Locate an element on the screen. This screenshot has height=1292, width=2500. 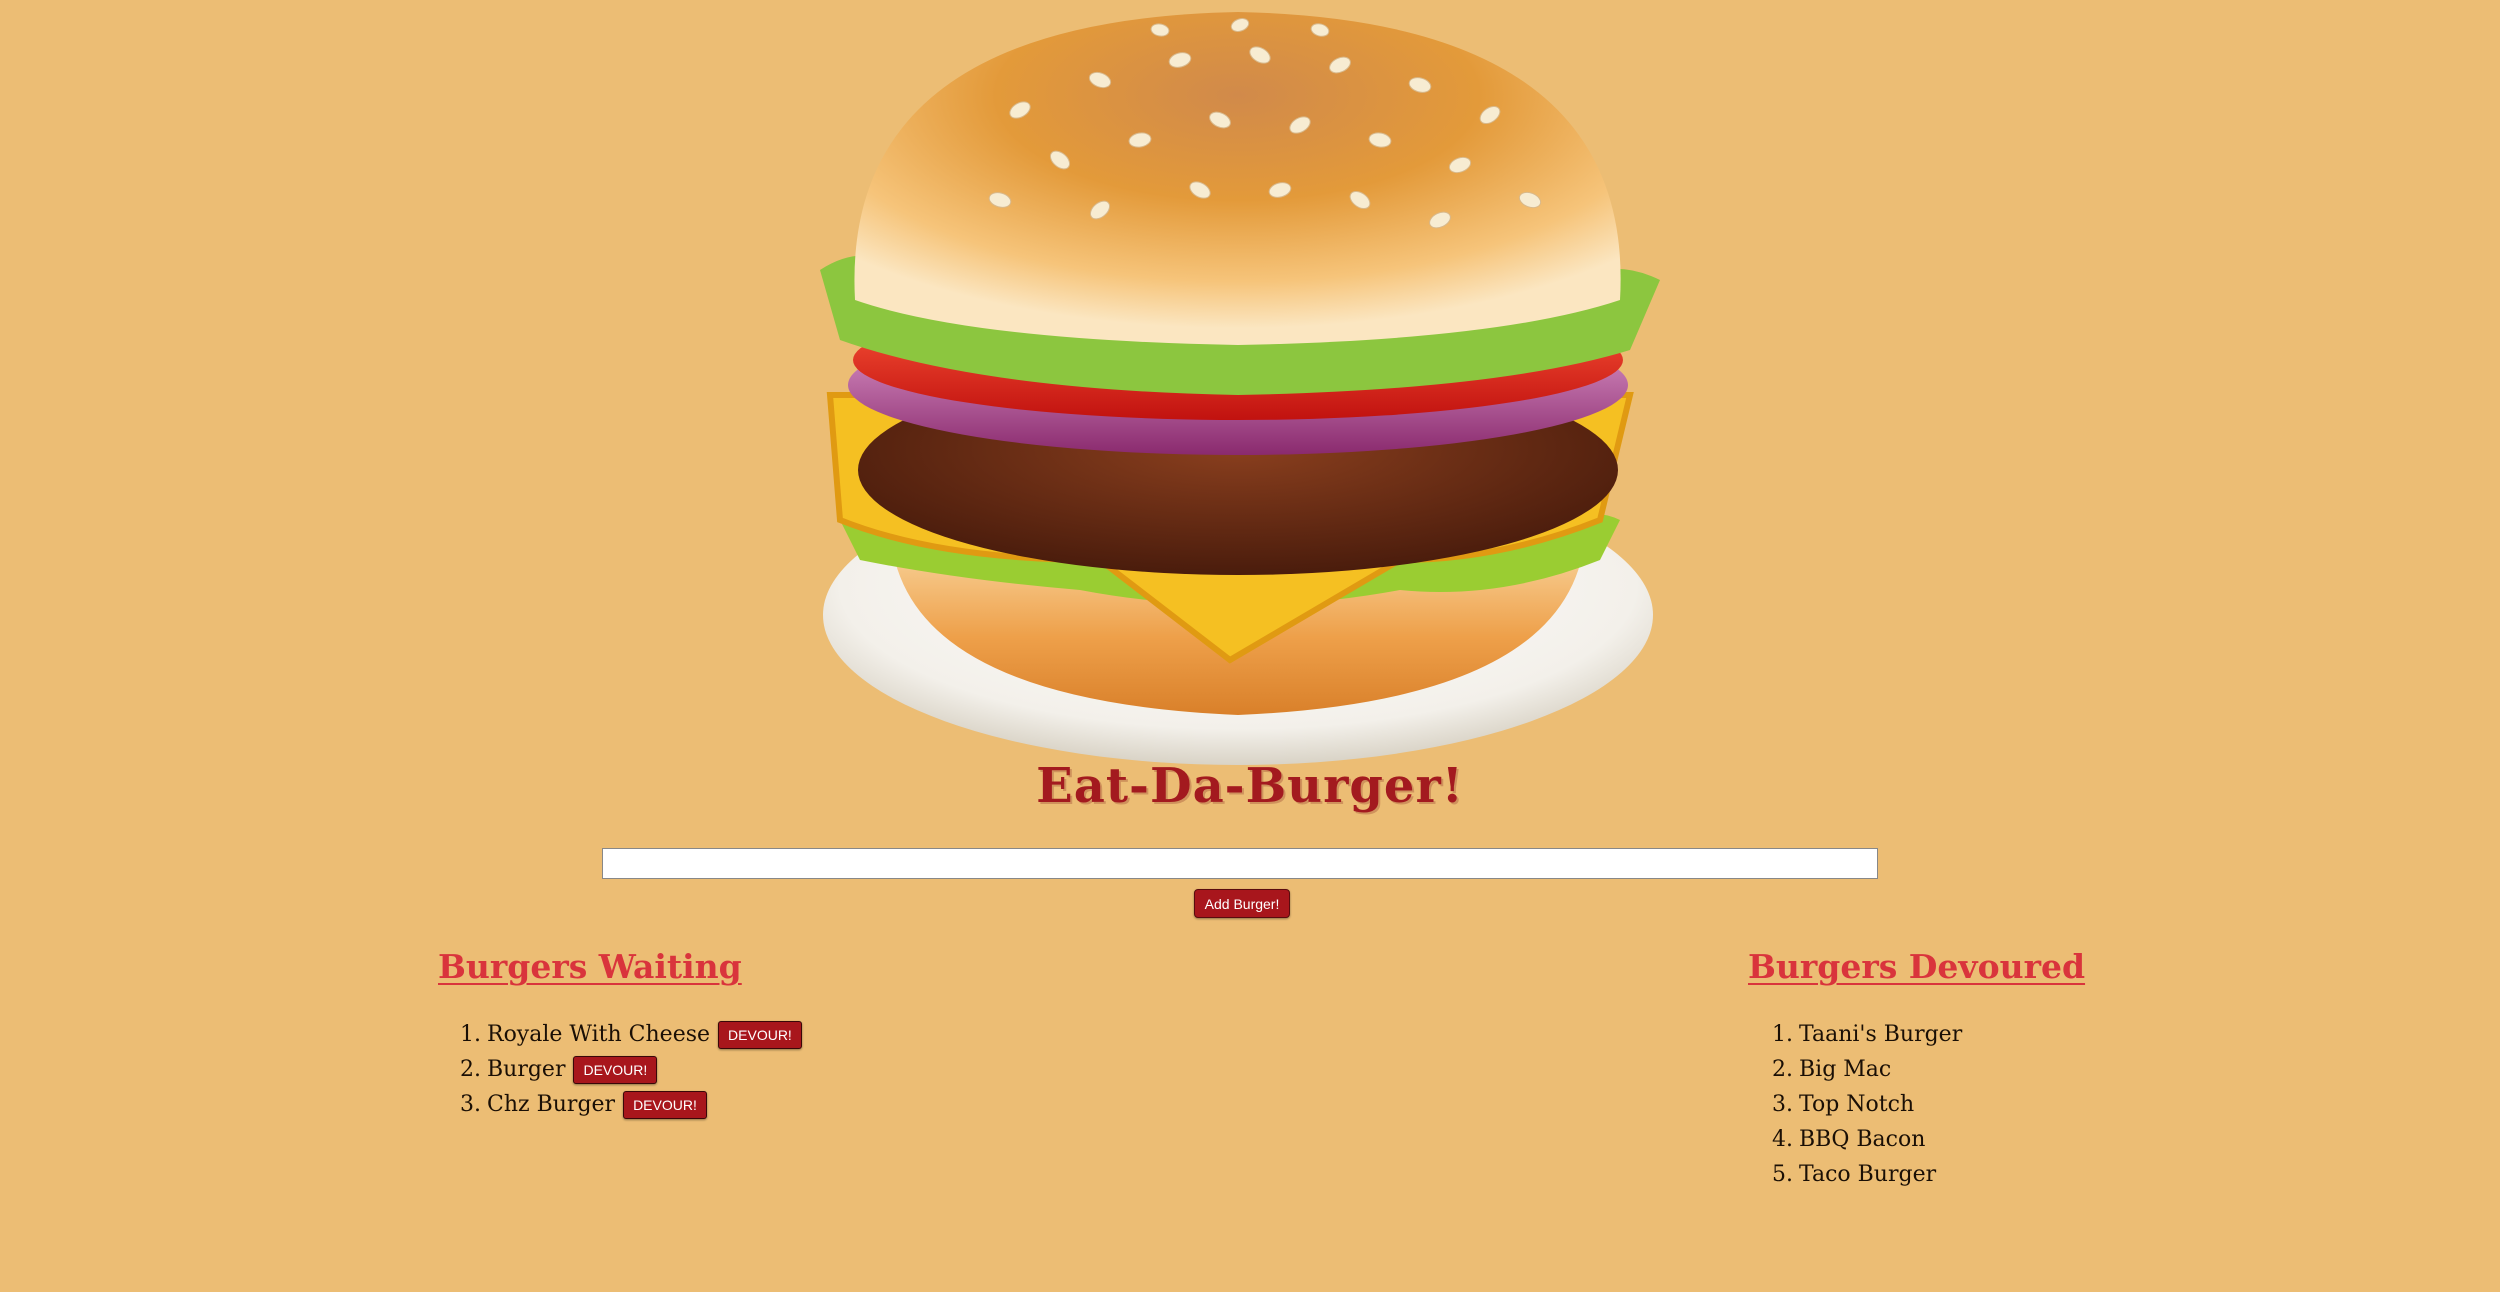
list-item-number: 5. is located at coordinates (1782, 1174).